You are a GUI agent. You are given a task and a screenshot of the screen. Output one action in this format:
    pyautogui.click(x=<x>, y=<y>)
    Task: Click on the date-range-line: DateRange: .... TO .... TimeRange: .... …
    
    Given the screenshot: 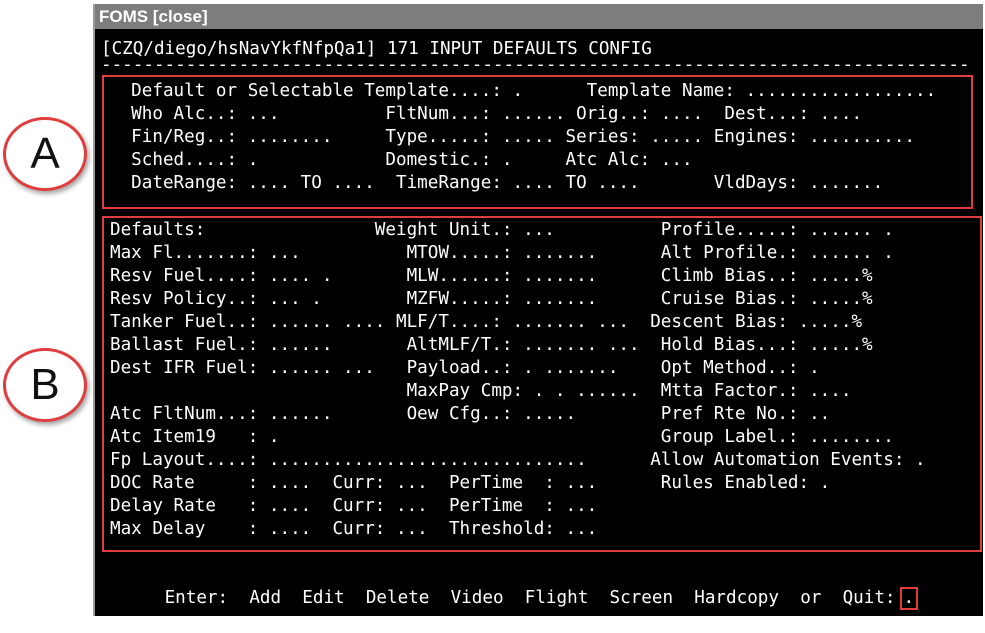 What is the action you would take?
    pyautogui.click(x=497, y=183)
    